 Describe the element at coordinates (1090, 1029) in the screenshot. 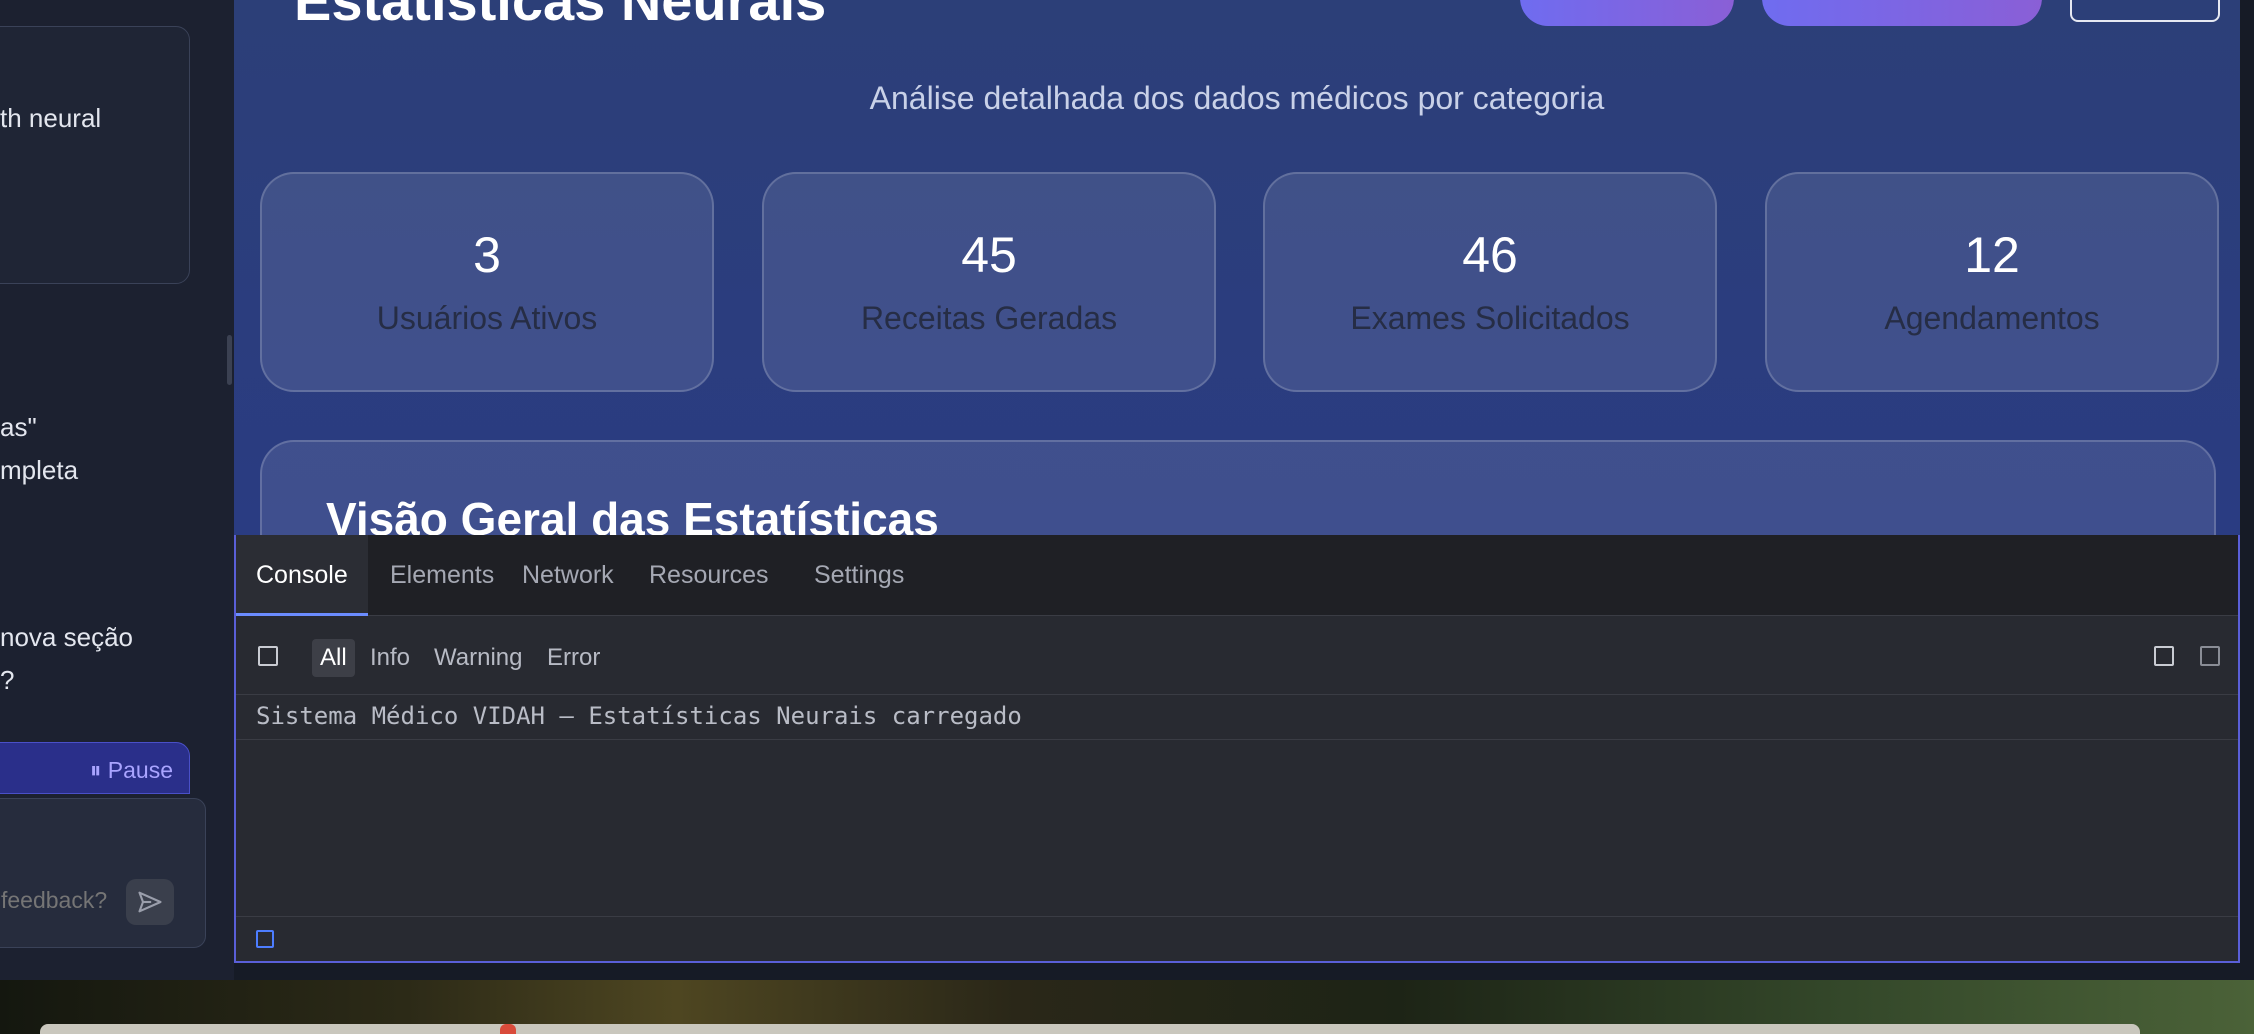

I see `dock` at that location.